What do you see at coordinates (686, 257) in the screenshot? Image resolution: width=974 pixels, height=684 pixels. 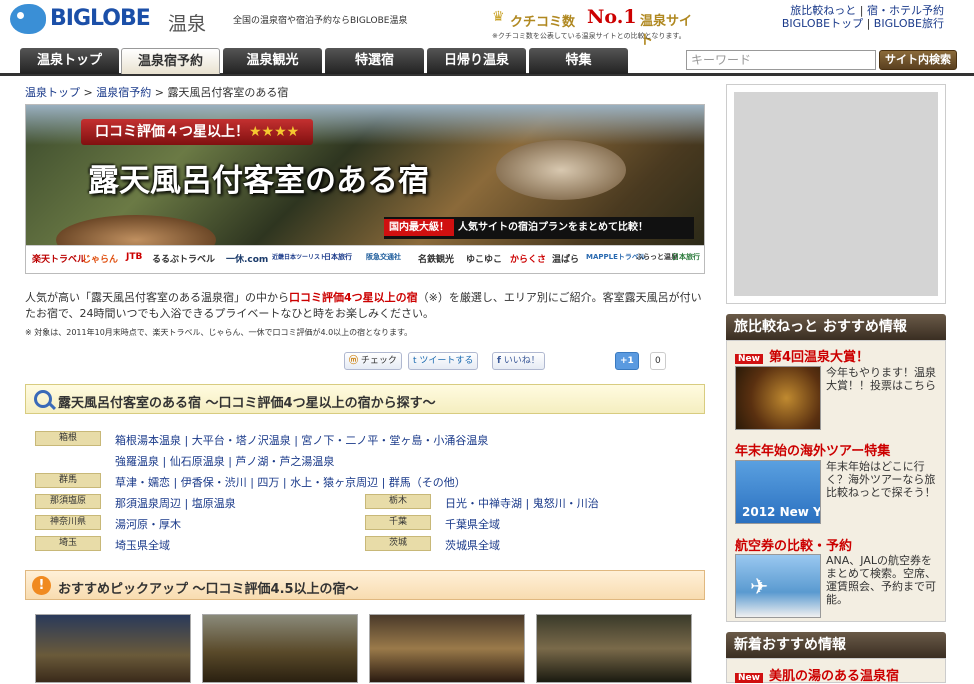 I see `partner-logo: 日本旅行` at bounding box center [686, 257].